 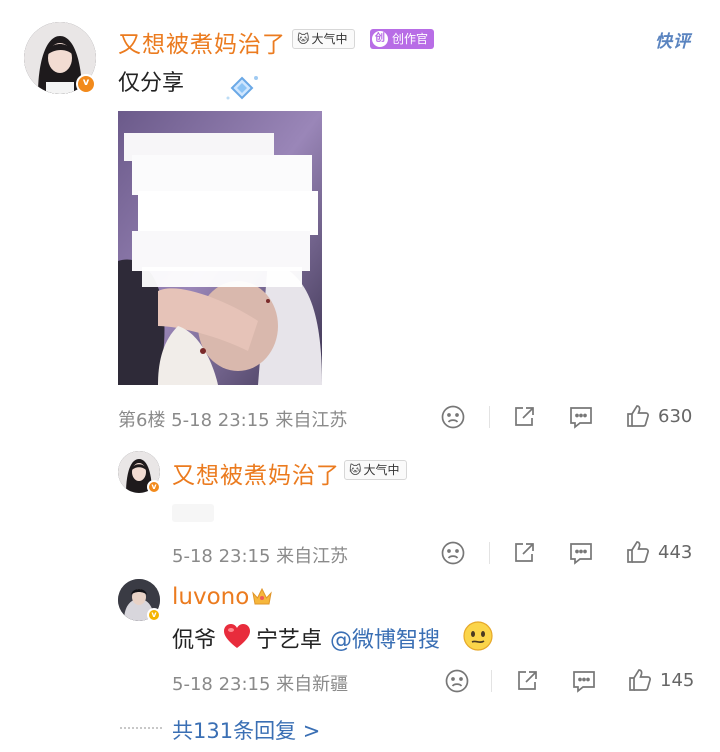 I want to click on main-comment-text: 仅分享, so click(x=151, y=83).